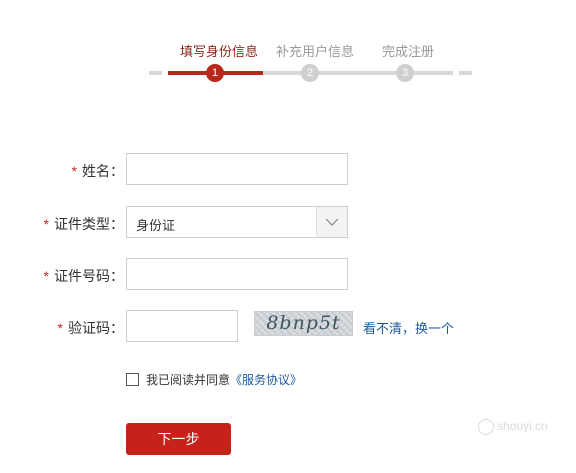 This screenshot has width=576, height=473. What do you see at coordinates (237, 222) in the screenshot?
I see `id-type-select: 身份证` at bounding box center [237, 222].